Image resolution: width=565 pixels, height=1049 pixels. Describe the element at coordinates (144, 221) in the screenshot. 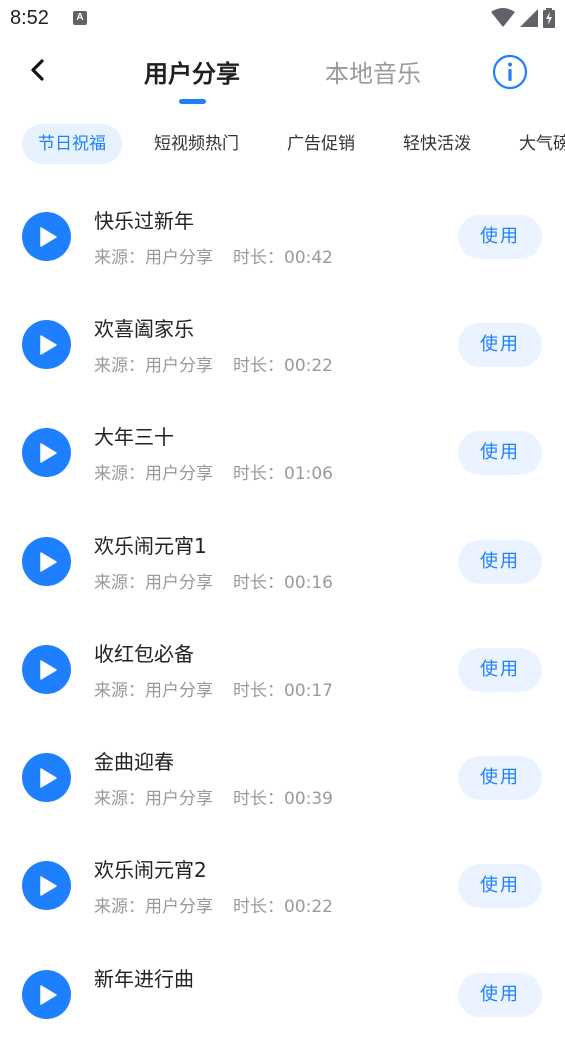

I see `song-title: 快乐过新年` at that location.